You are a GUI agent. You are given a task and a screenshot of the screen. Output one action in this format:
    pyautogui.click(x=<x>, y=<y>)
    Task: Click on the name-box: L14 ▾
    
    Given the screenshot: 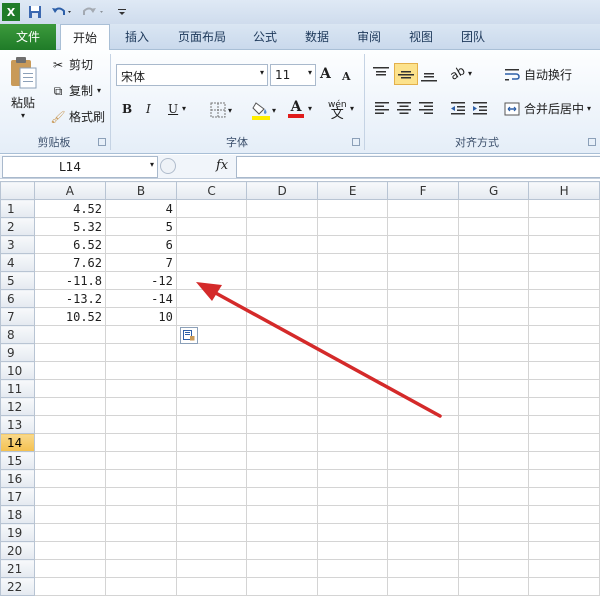 What is the action you would take?
    pyautogui.click(x=80, y=167)
    